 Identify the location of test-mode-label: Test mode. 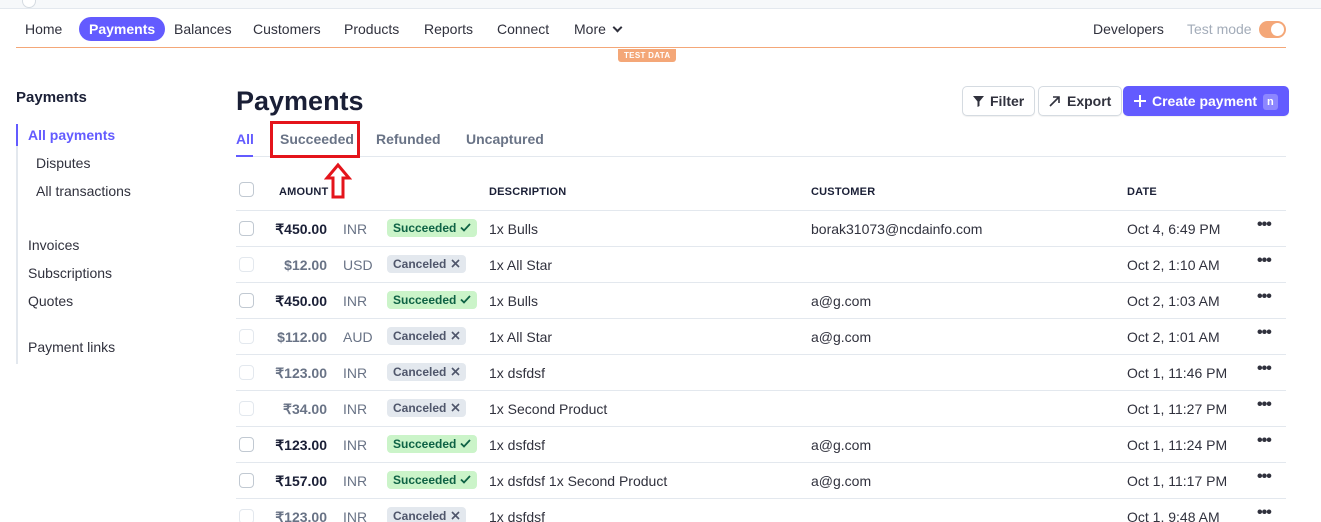
(1219, 29).